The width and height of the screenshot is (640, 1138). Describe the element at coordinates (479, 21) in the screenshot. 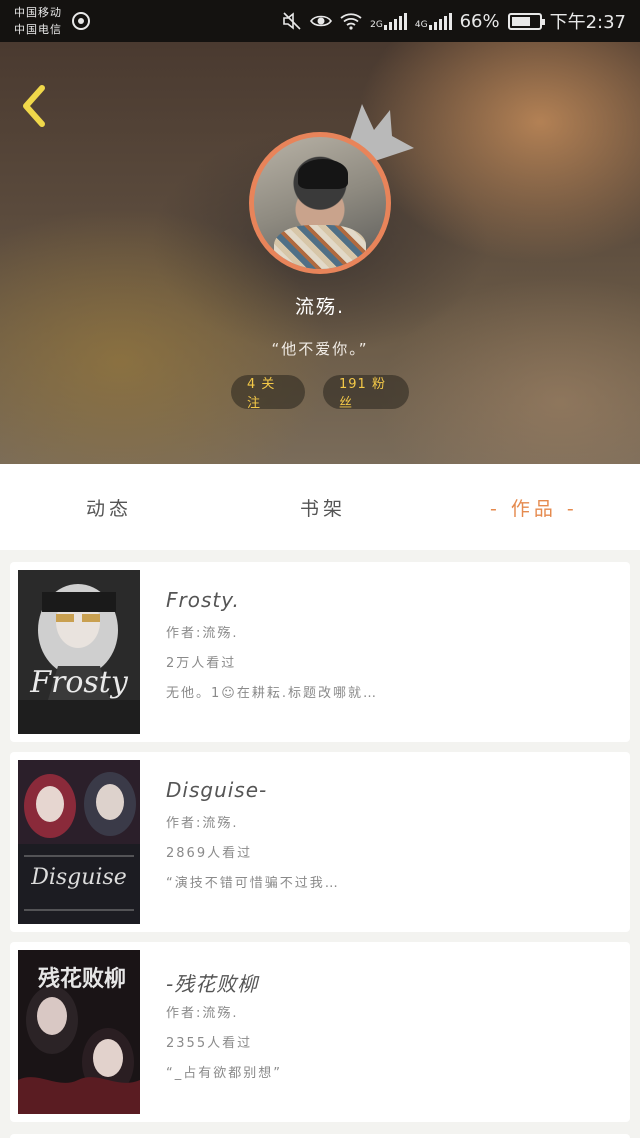

I see `battery-percent: 66%` at that location.